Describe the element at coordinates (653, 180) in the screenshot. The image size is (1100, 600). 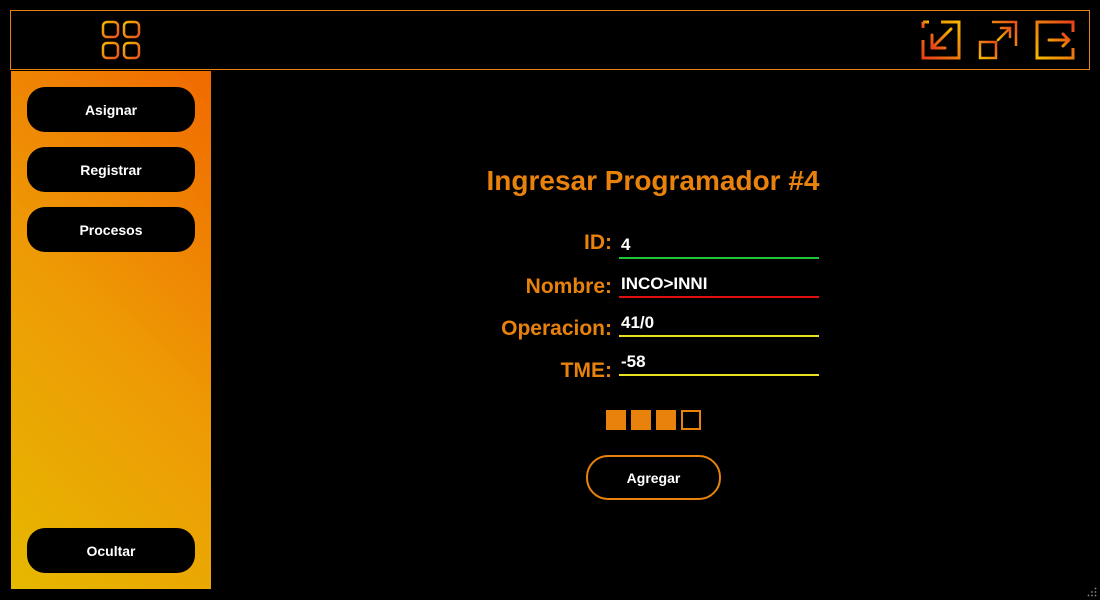
I see `form-title: Ingresar Programador #4` at that location.